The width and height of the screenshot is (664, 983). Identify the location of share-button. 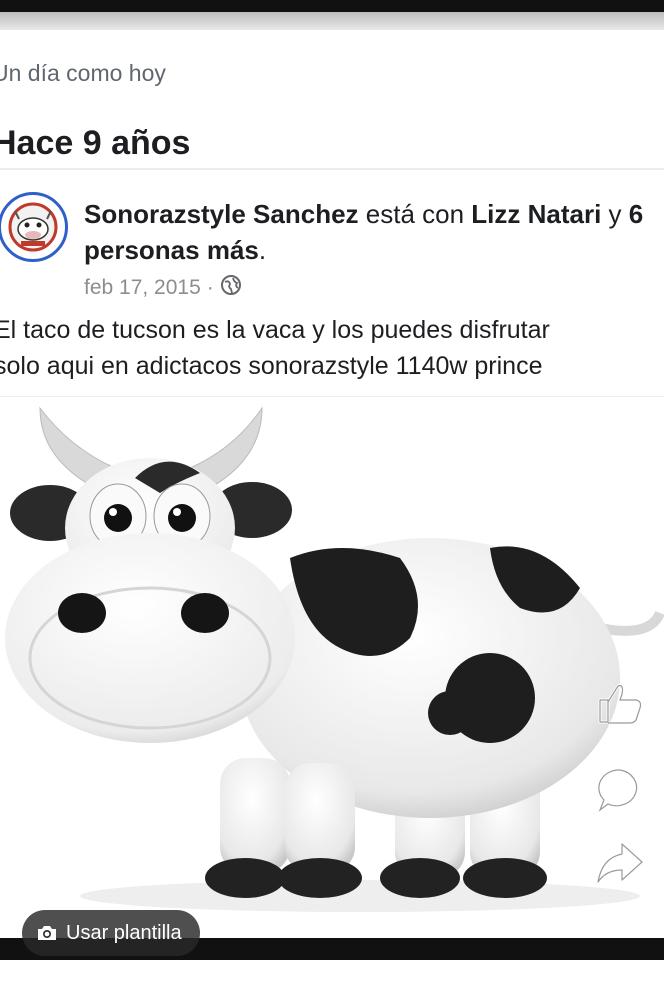
(620, 864).